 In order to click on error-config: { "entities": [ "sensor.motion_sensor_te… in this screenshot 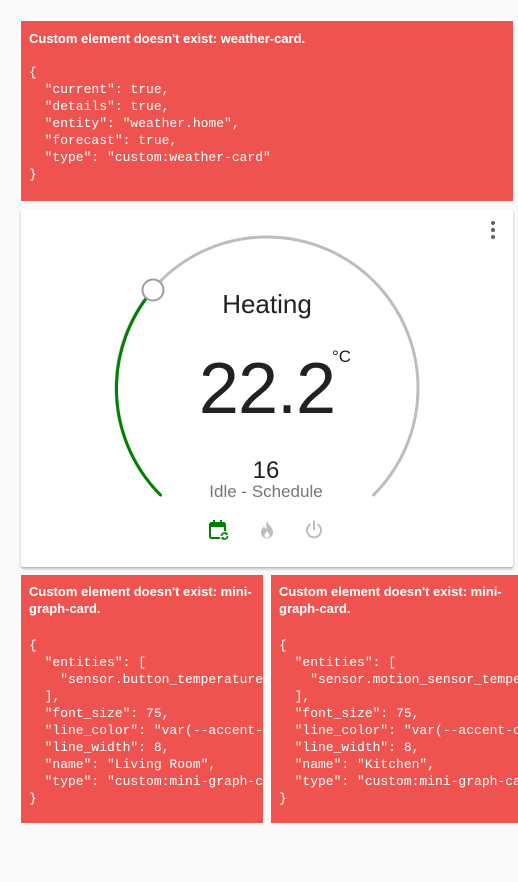, I will do `click(398, 722)`.